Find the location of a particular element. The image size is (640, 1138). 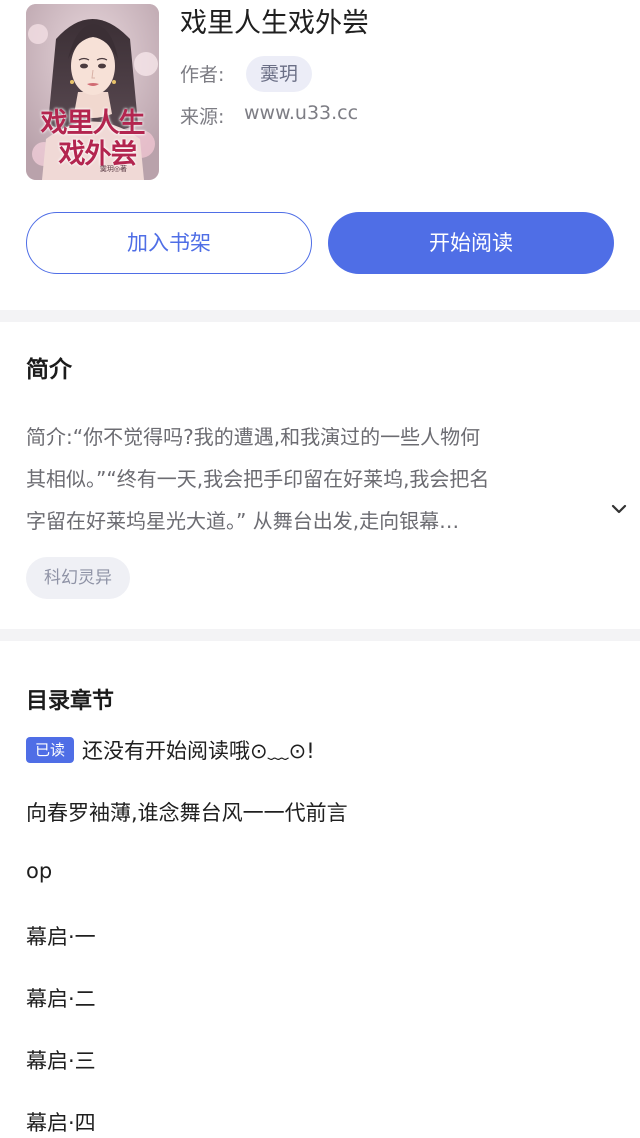

chapter-item: op is located at coordinates (39, 871).